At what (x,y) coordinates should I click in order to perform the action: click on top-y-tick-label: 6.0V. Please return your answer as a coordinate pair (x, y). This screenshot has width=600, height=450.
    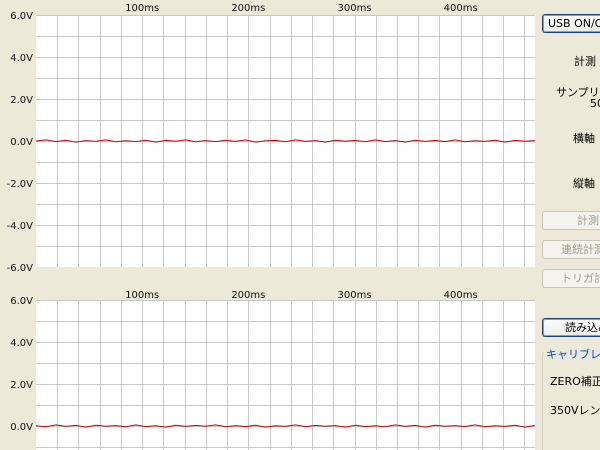
    Looking at the image, I should click on (21, 16).